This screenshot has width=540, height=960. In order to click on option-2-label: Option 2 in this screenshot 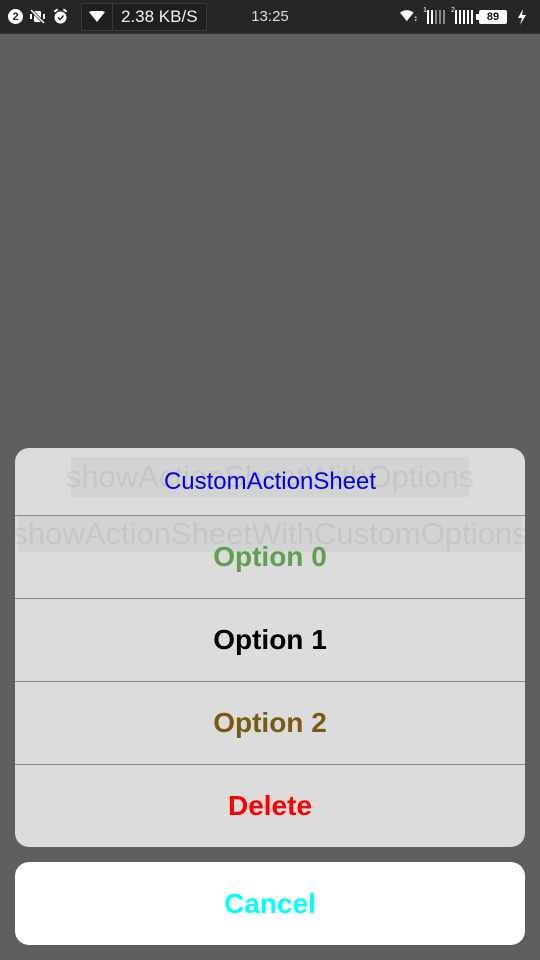, I will do `click(270, 722)`.